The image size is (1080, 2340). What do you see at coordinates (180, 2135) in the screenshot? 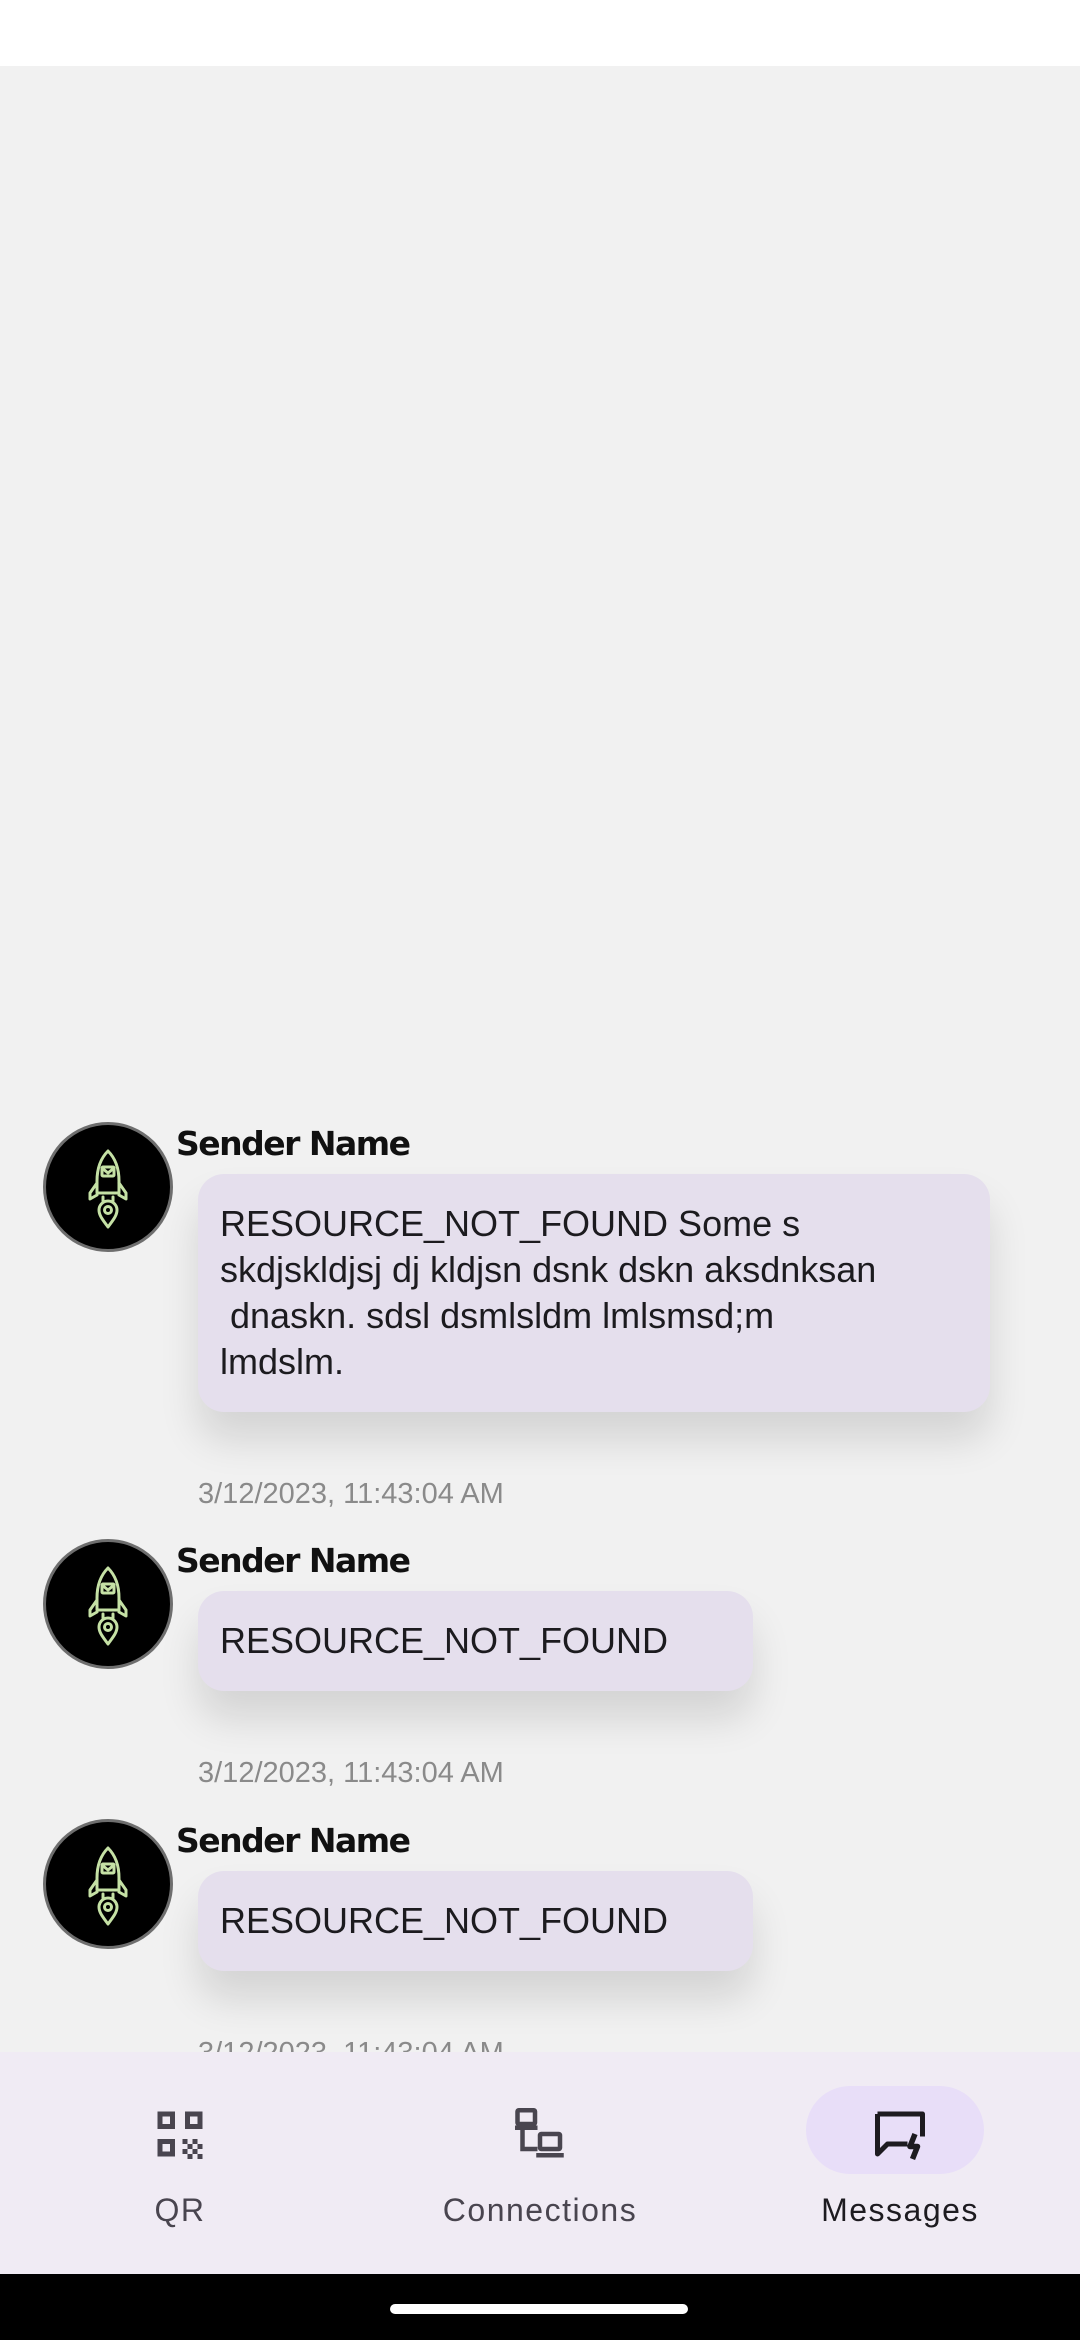
I see `qr-code-icon` at bounding box center [180, 2135].